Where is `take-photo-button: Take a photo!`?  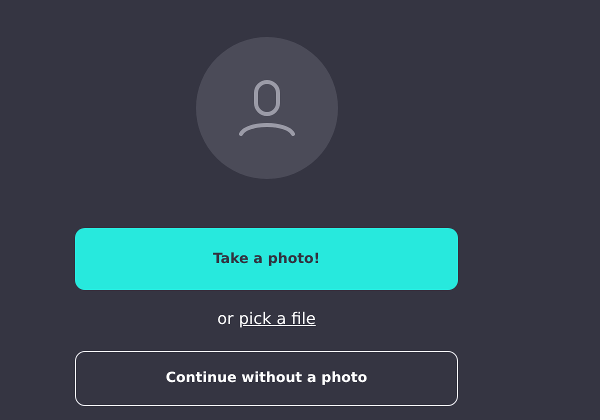
take-photo-button: Take a photo! is located at coordinates (266, 259).